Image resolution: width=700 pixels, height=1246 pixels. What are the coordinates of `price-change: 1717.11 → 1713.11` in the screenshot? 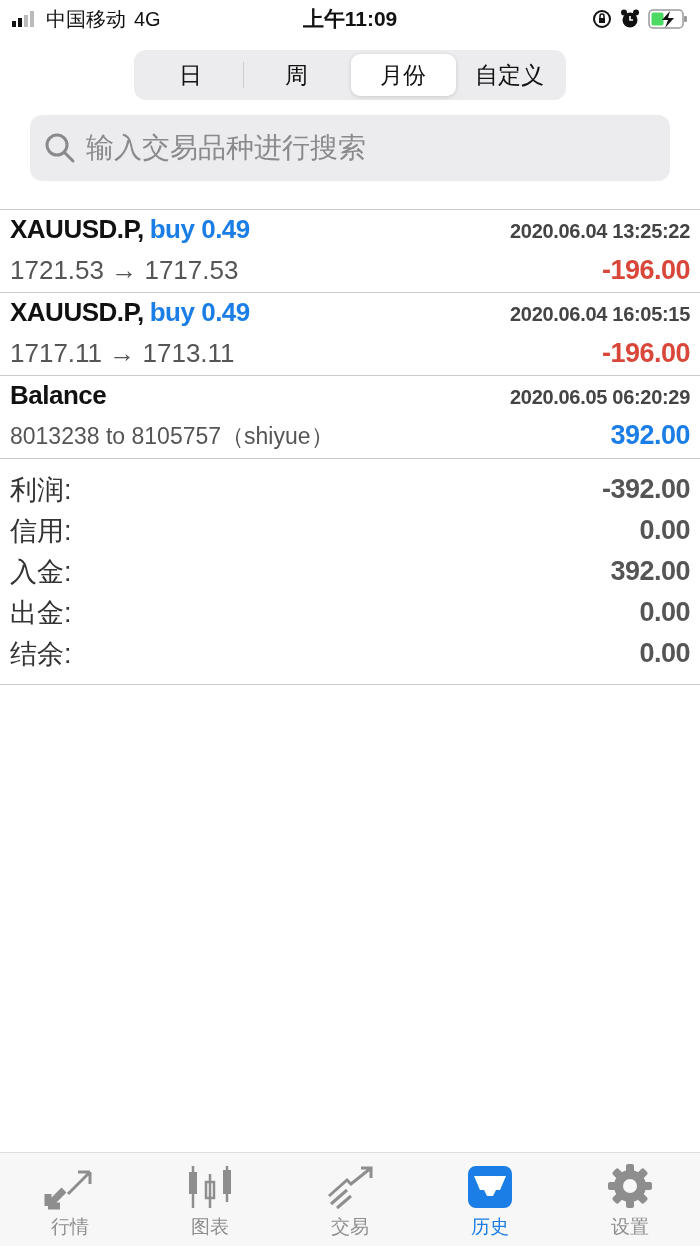 It's located at (122, 353).